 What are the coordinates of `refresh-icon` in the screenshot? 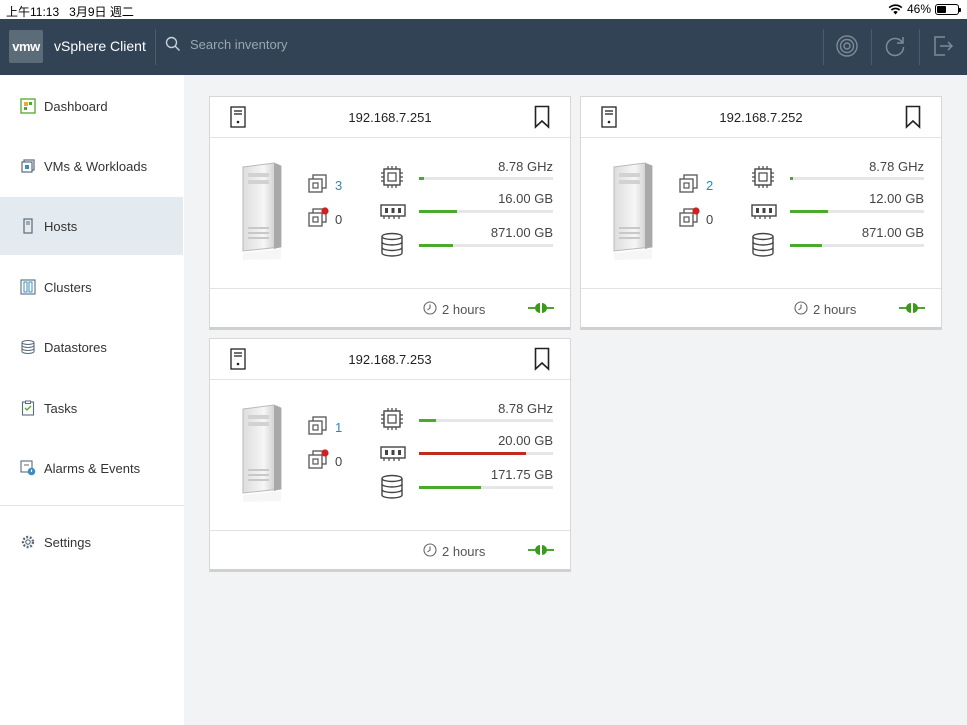 It's located at (895, 47).